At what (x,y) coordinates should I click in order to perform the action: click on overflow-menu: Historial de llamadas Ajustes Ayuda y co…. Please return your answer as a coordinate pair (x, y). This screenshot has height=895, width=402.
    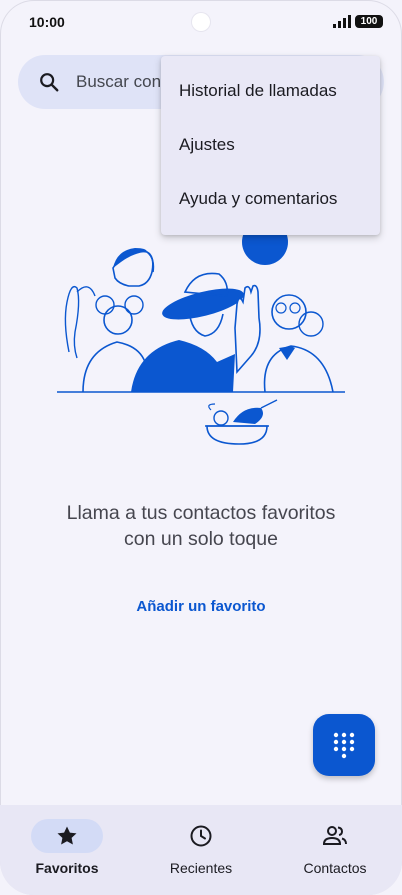
    Looking at the image, I should click on (270, 145).